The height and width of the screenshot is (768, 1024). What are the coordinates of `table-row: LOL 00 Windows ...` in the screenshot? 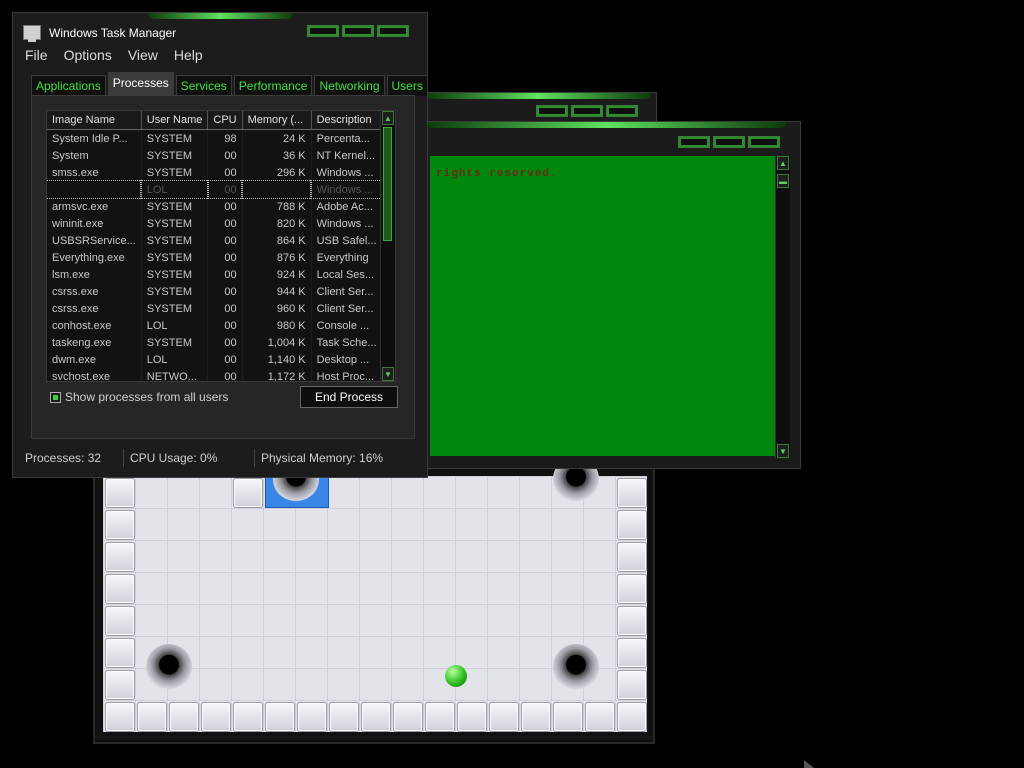 It's located at (220, 189).